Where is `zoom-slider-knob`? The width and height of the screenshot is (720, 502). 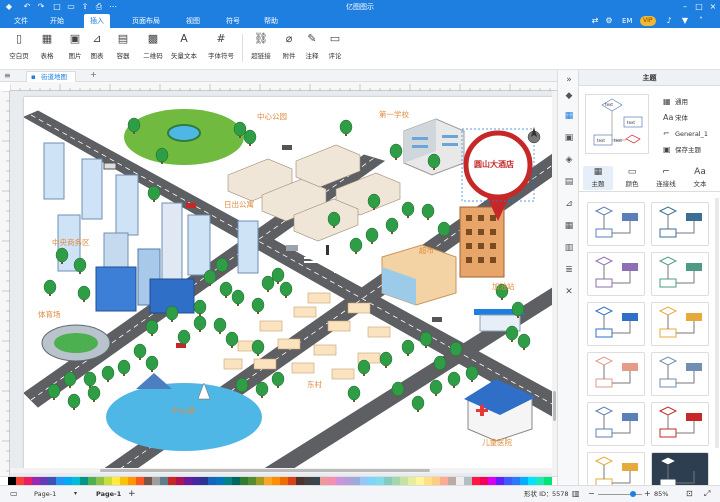 zoom-slider-knob is located at coordinates (633, 494).